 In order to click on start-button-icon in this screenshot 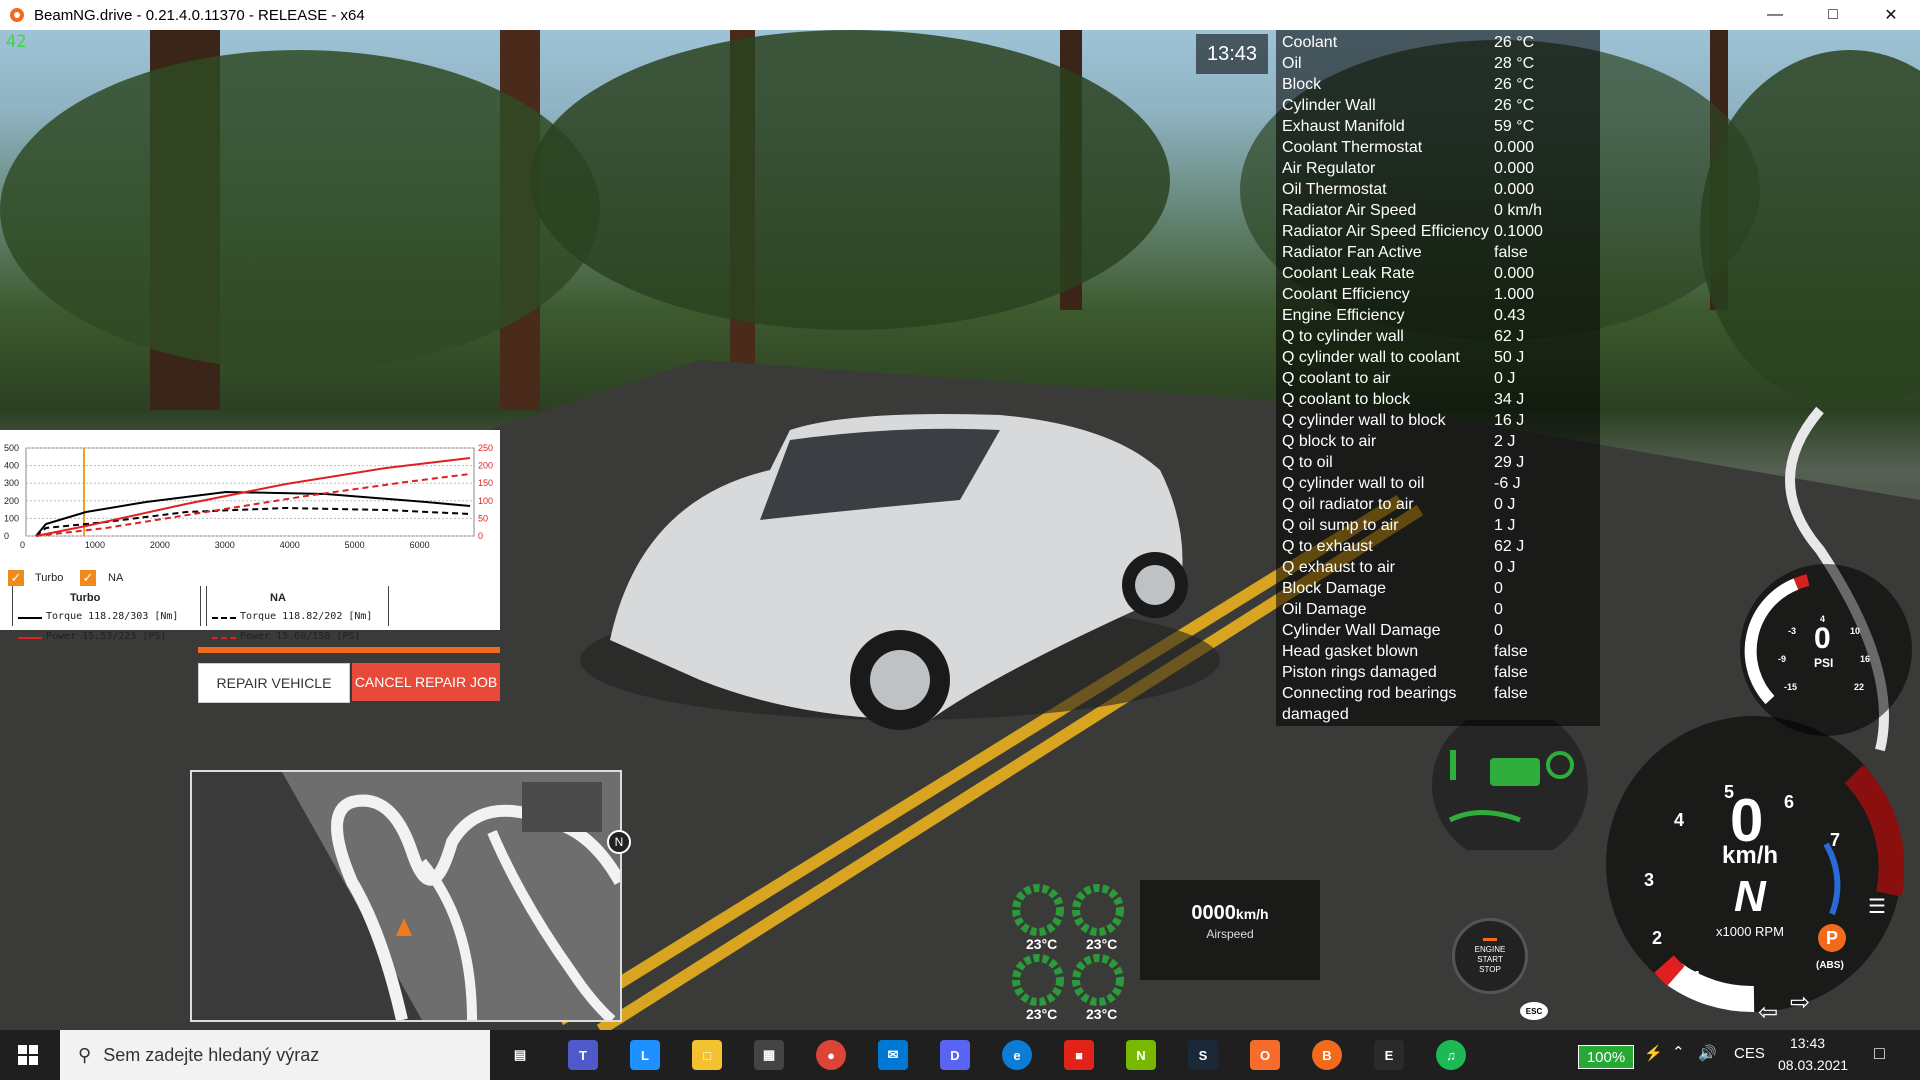, I will do `click(28, 1055)`.